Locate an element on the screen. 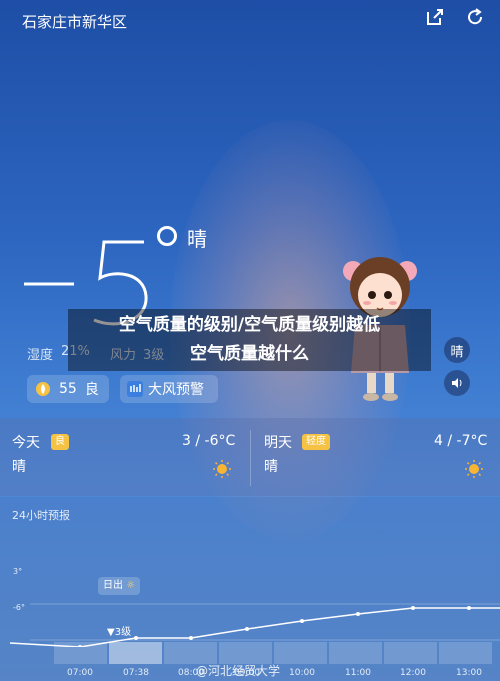 The image size is (500, 681). hourly-bars is located at coordinates (277, 653).